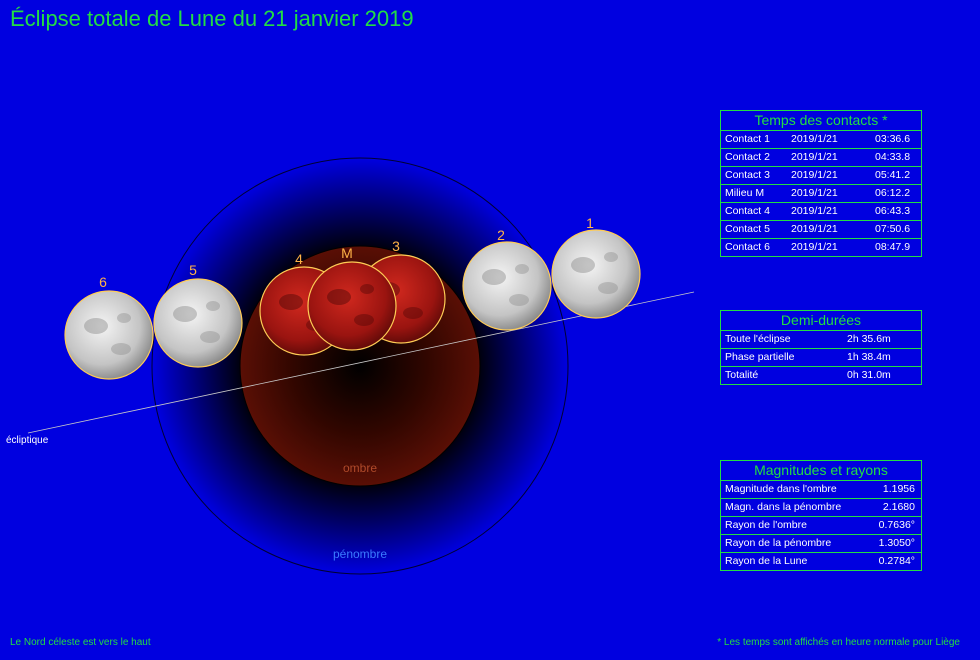 The height and width of the screenshot is (660, 980). Describe the element at coordinates (896, 561) in the screenshot. I see `magnitude-value: 0.2784°` at that location.